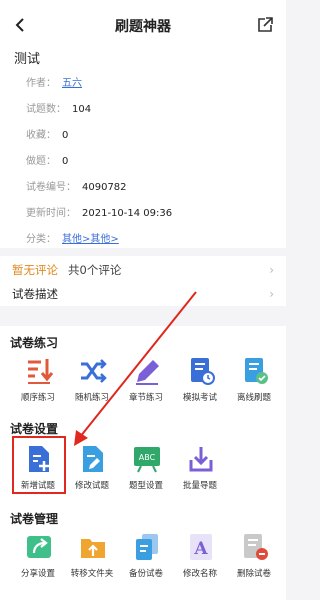 The height and width of the screenshot is (600, 320). I want to click on back-button, so click(21, 25).